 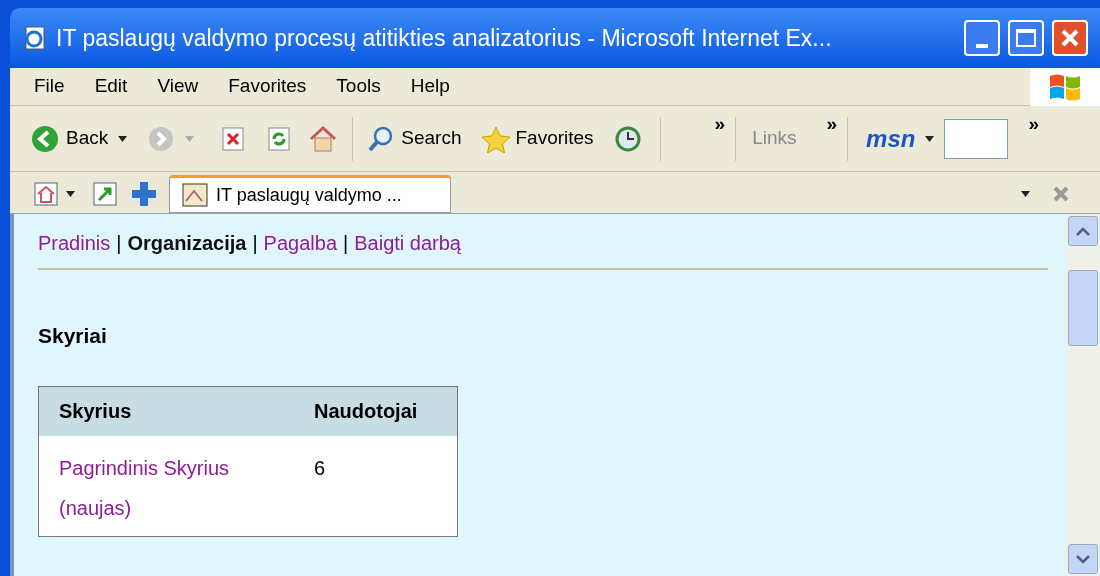 What do you see at coordinates (1026, 38) in the screenshot?
I see `maximize-button` at bounding box center [1026, 38].